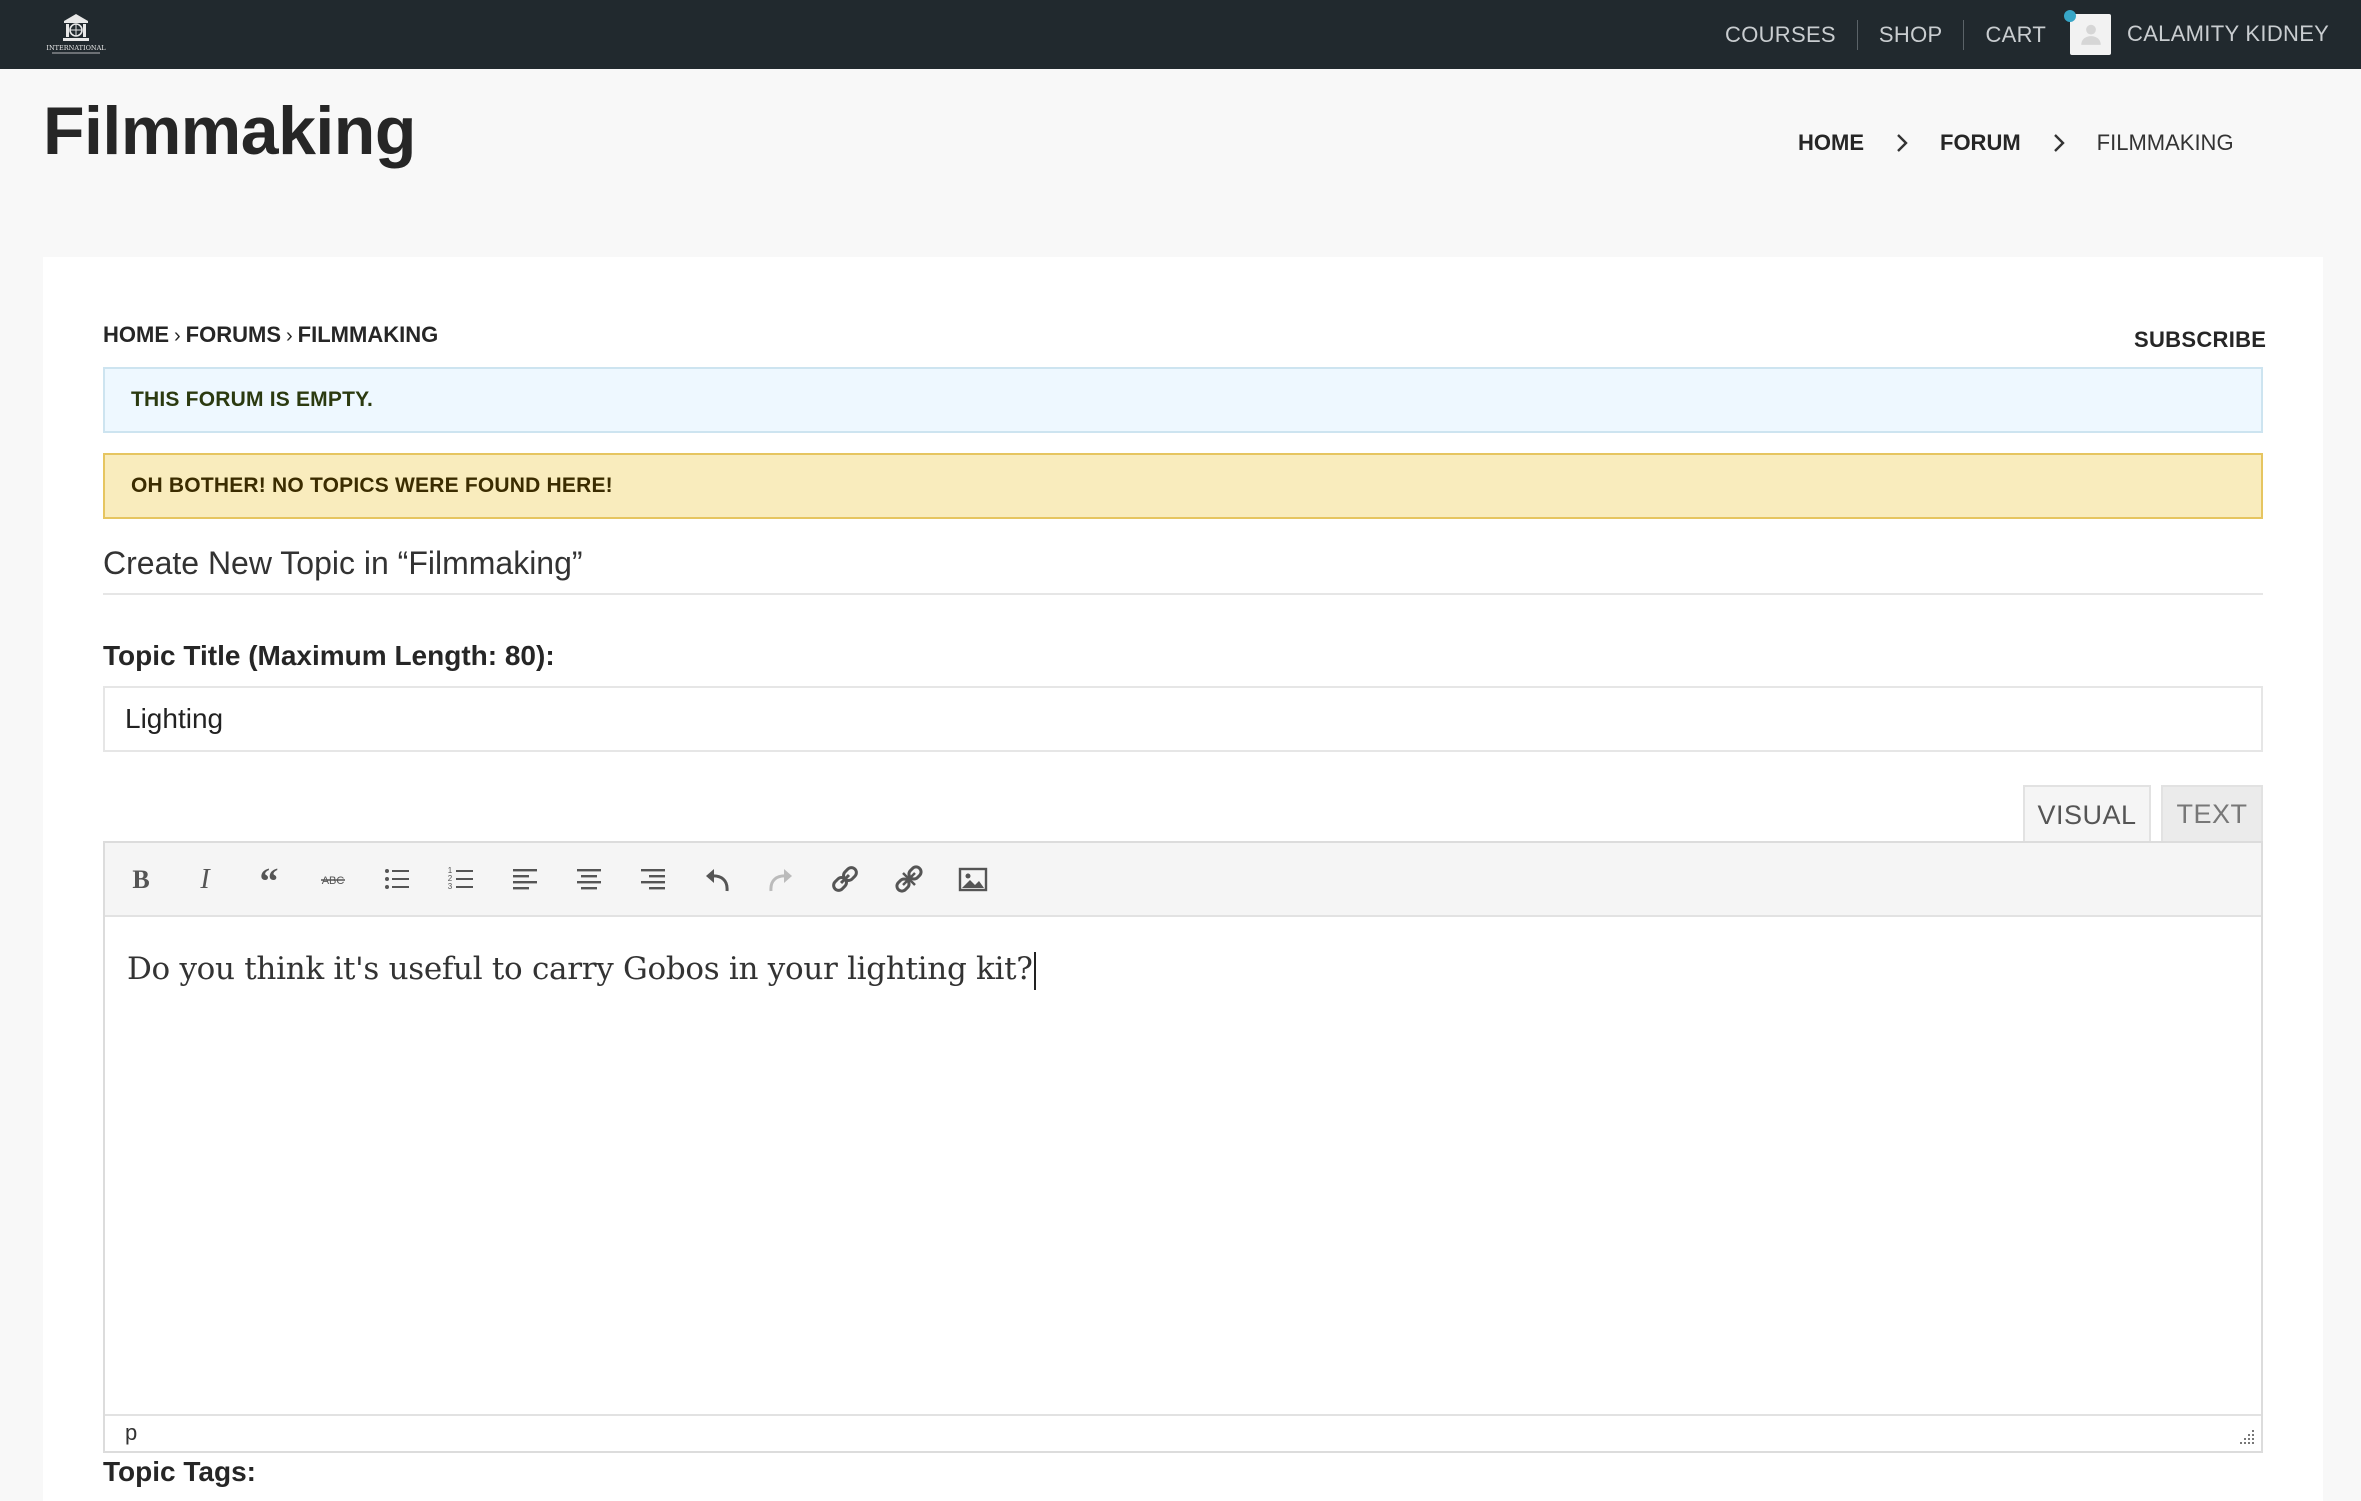  Describe the element at coordinates (1034, 970) in the screenshot. I see `text-caret` at that location.